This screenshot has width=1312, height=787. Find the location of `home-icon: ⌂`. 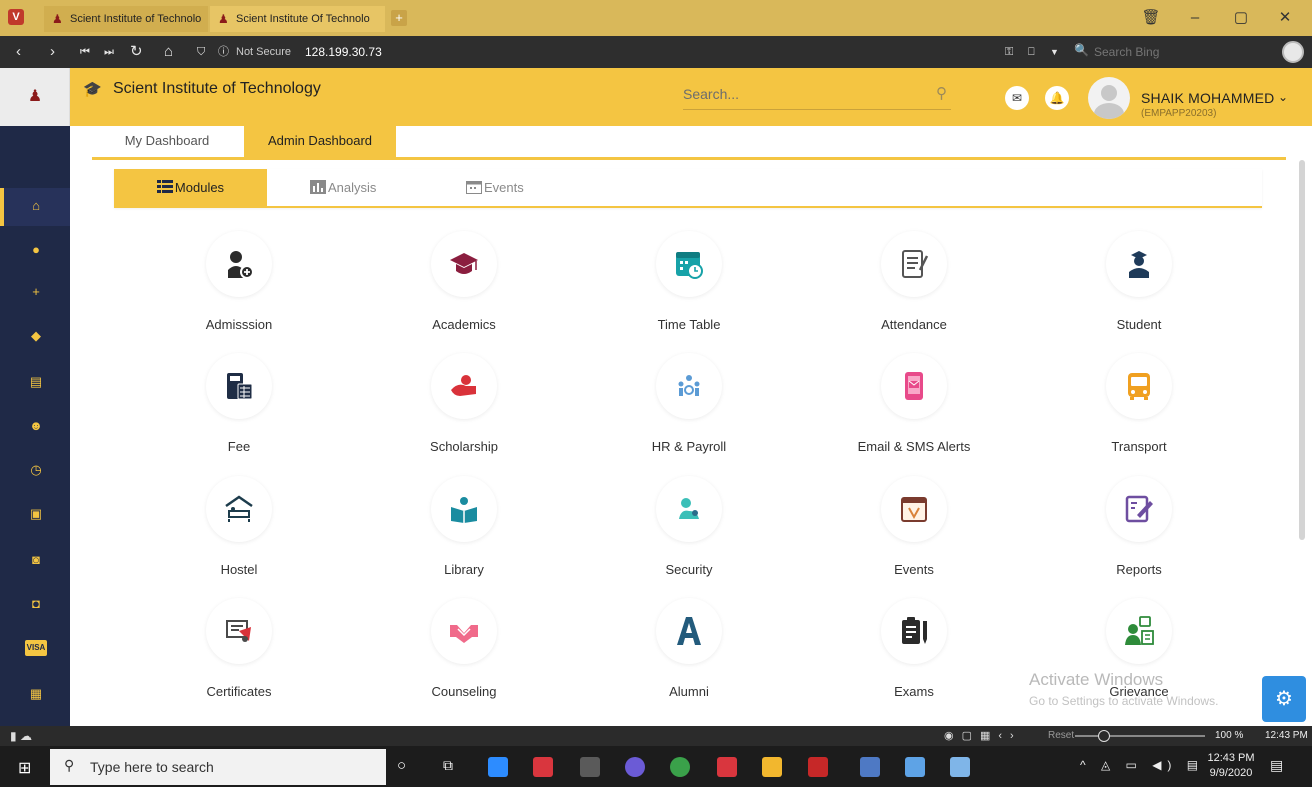

home-icon: ⌂ is located at coordinates (168, 52).